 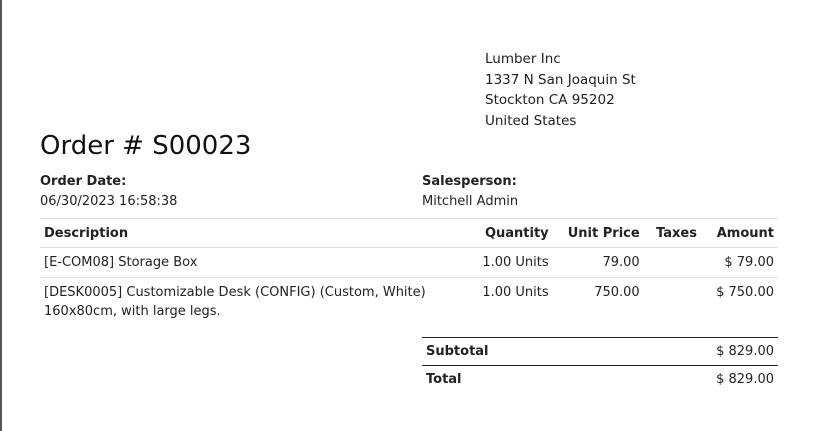 I want to click on cell-description: [E-COM08] Storage Box, so click(x=241, y=262).